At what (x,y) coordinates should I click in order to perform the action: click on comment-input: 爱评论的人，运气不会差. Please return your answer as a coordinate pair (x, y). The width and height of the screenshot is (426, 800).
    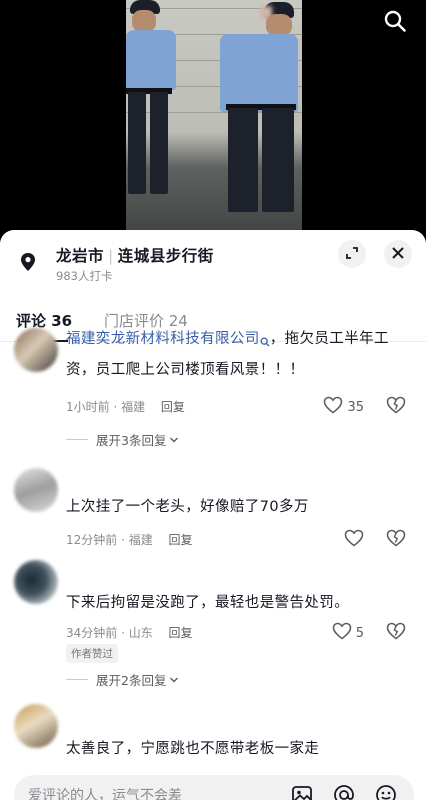
    Looking at the image, I should click on (214, 787).